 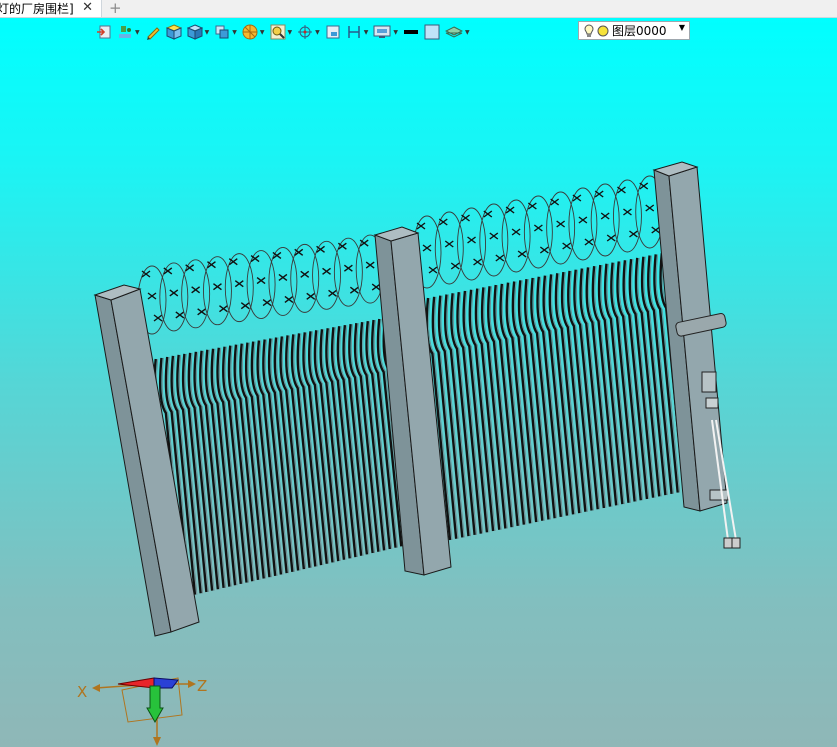 I want to click on layers-icon, so click(x=454, y=32).